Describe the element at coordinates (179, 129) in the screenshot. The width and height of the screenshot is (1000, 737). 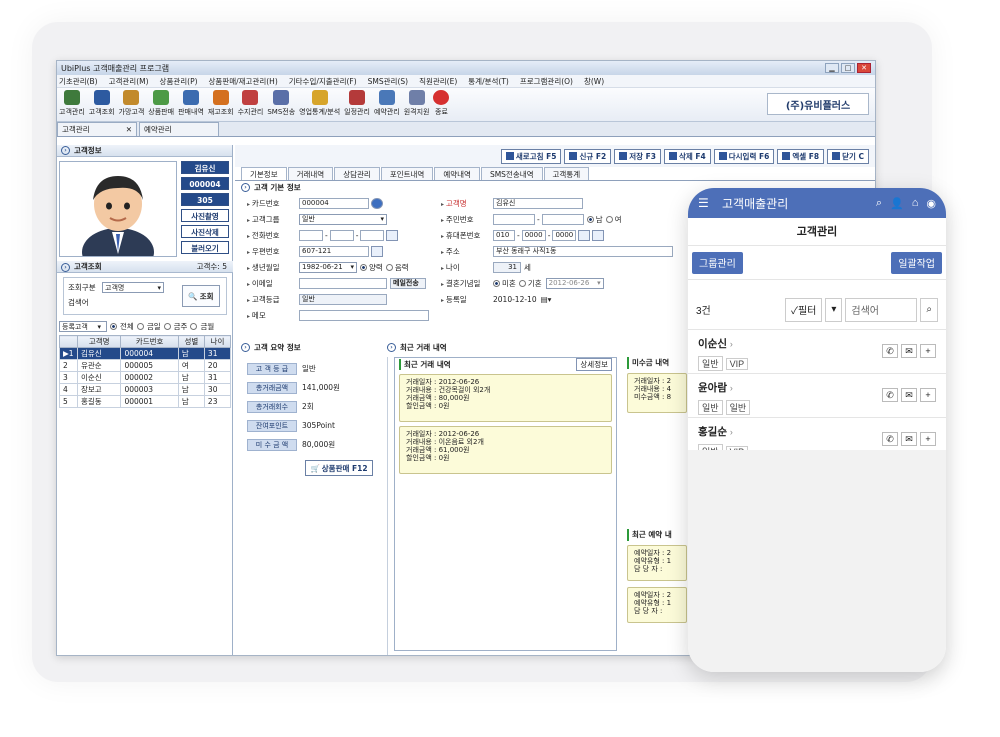
I see `doc-tab-reservation: 예약관리` at that location.